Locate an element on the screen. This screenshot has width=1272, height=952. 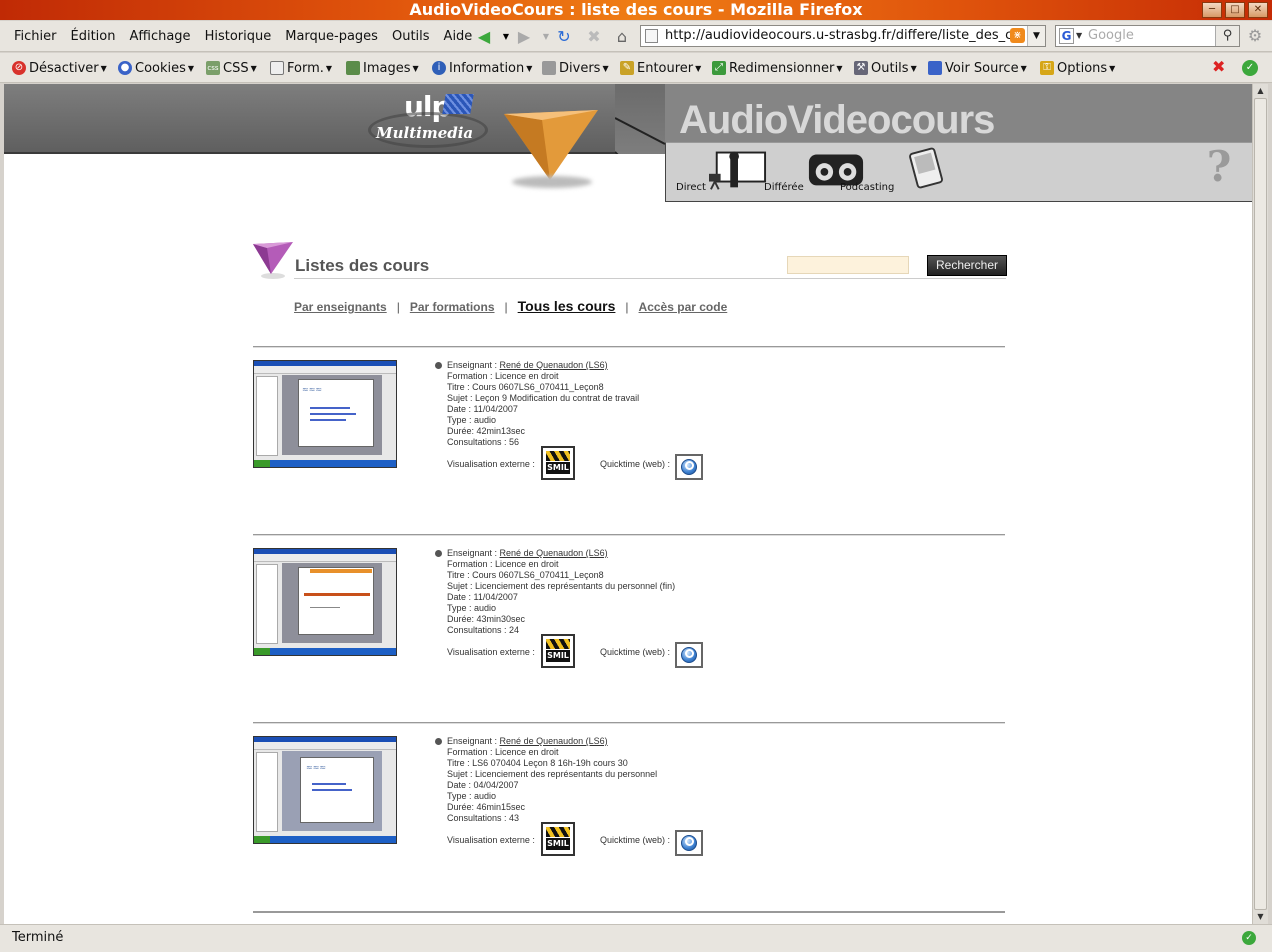
label-formation: Formation : is located at coordinates (471, 564).